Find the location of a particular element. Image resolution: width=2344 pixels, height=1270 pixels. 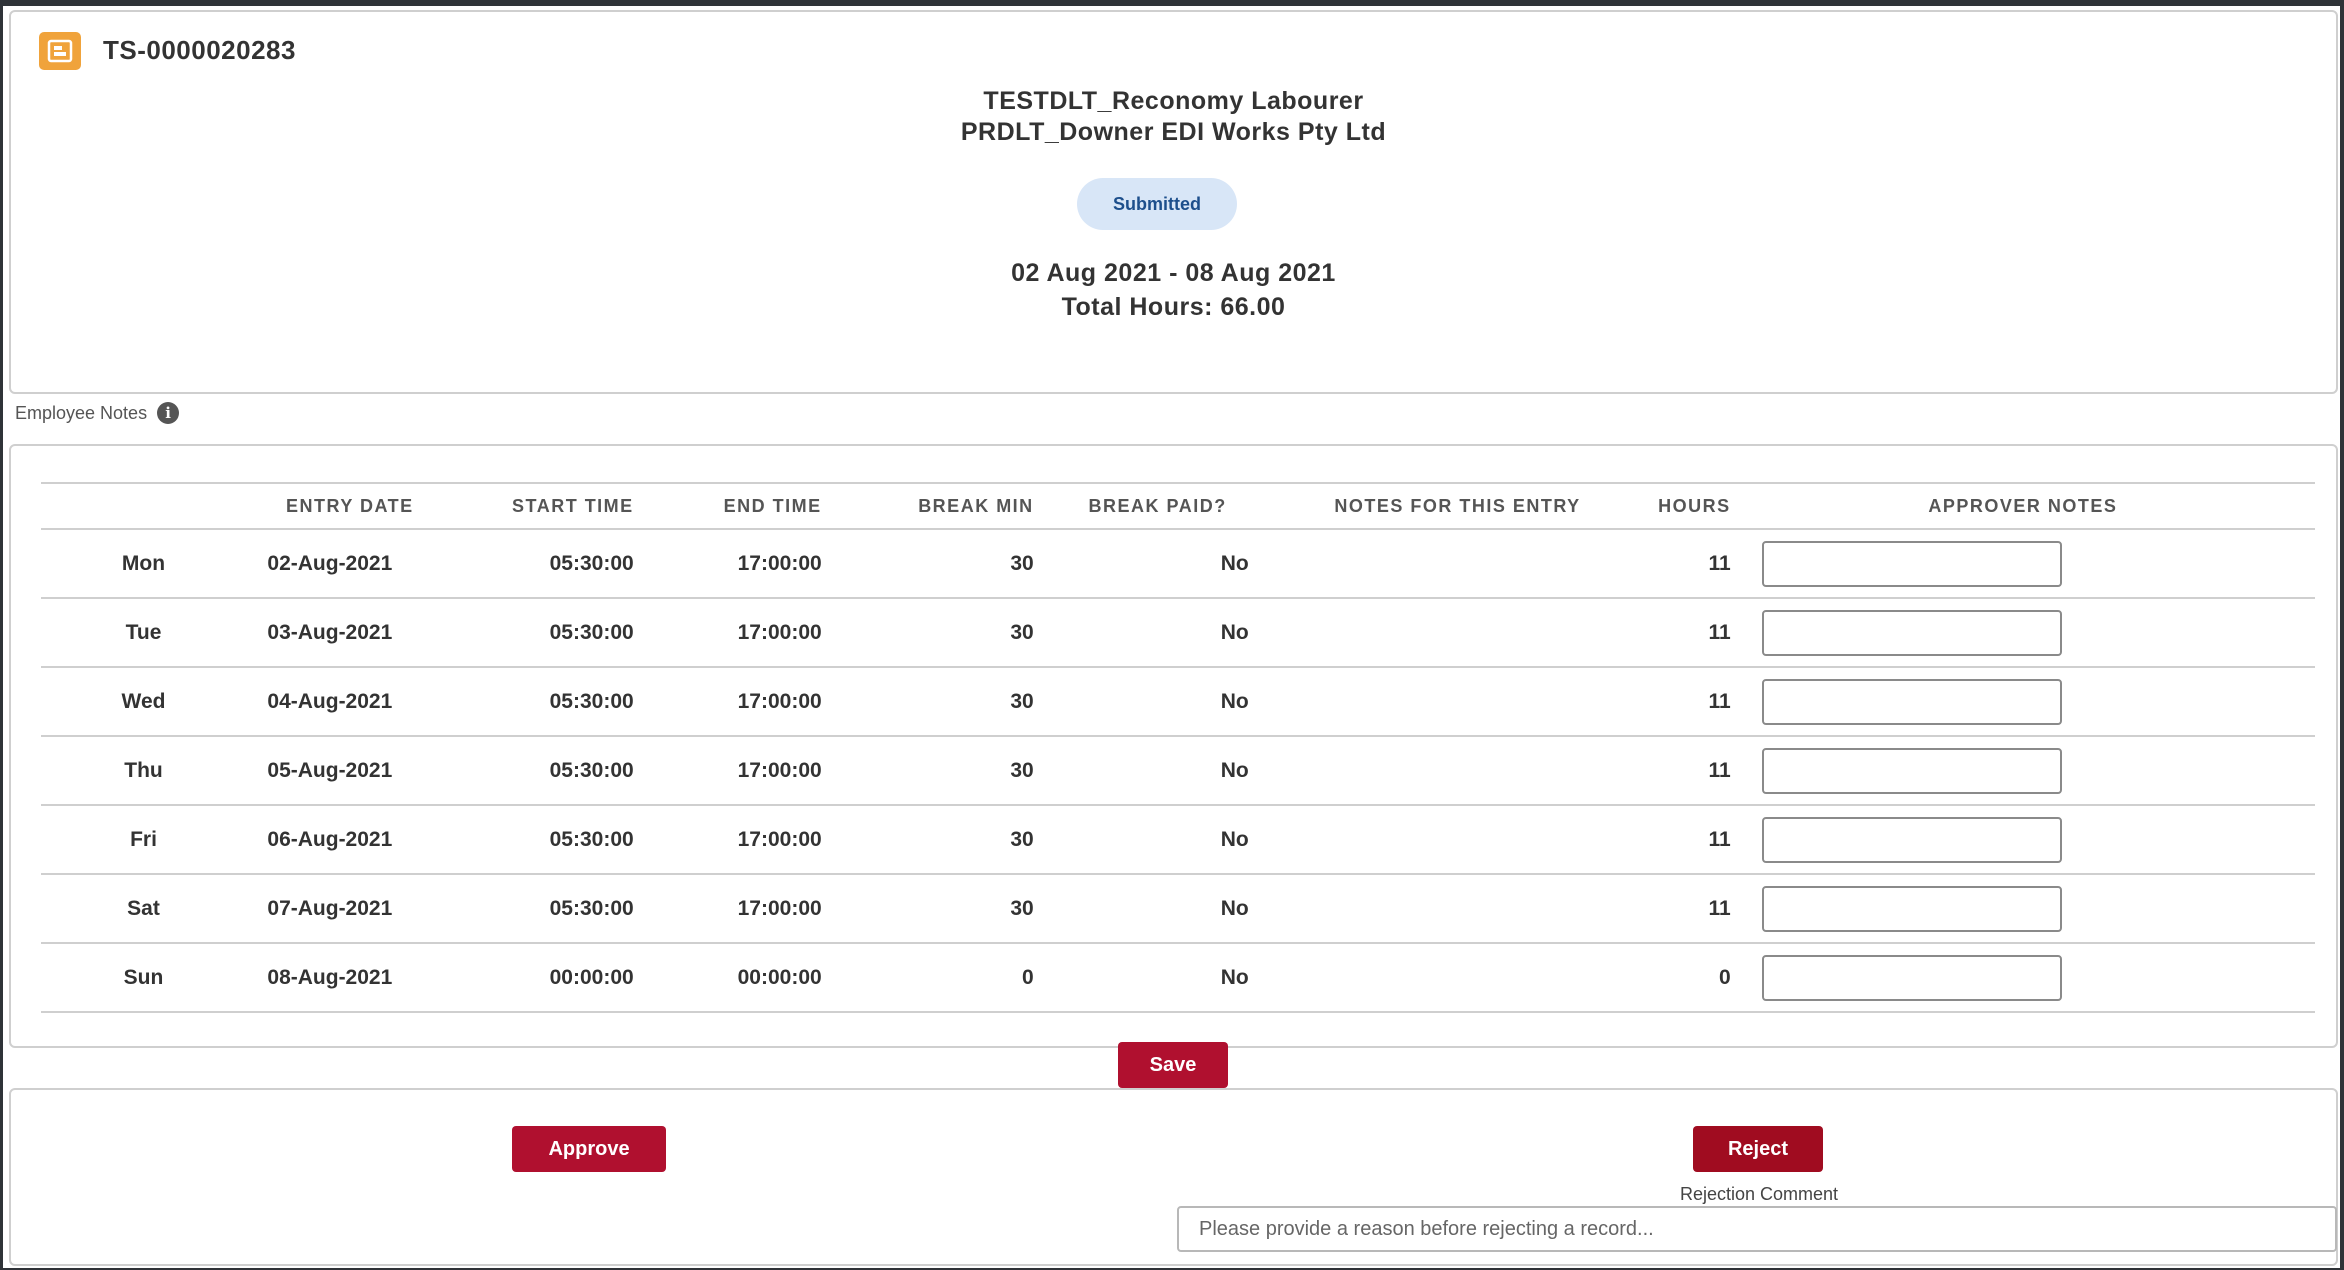

period-range: 02 Aug 2021 - 08 Aug 2021 is located at coordinates (1173, 273).